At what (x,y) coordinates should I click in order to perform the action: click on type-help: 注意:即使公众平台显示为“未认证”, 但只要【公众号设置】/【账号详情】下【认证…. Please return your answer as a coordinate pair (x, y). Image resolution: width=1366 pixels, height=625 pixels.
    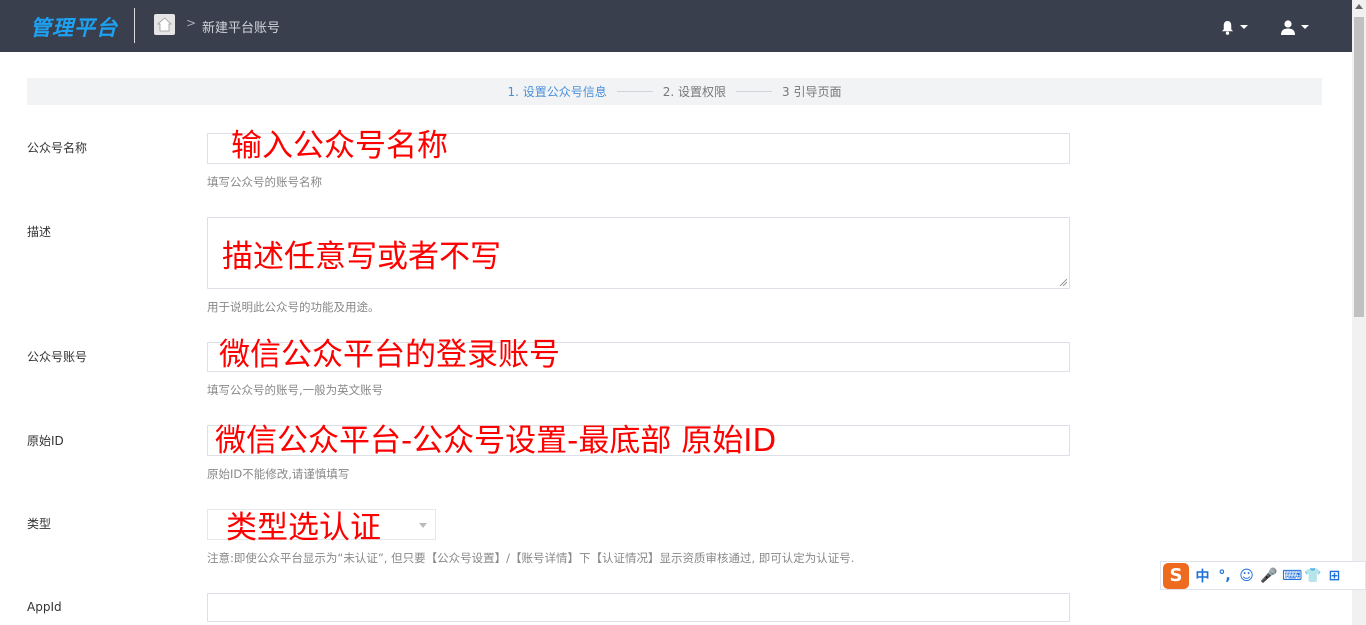
    Looking at the image, I should click on (531, 558).